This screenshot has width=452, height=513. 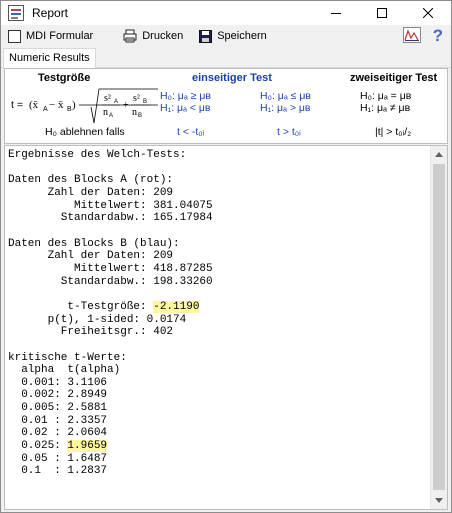 What do you see at coordinates (232, 78) in the screenshot?
I see `header-one-sided: einseitiger Test` at bounding box center [232, 78].